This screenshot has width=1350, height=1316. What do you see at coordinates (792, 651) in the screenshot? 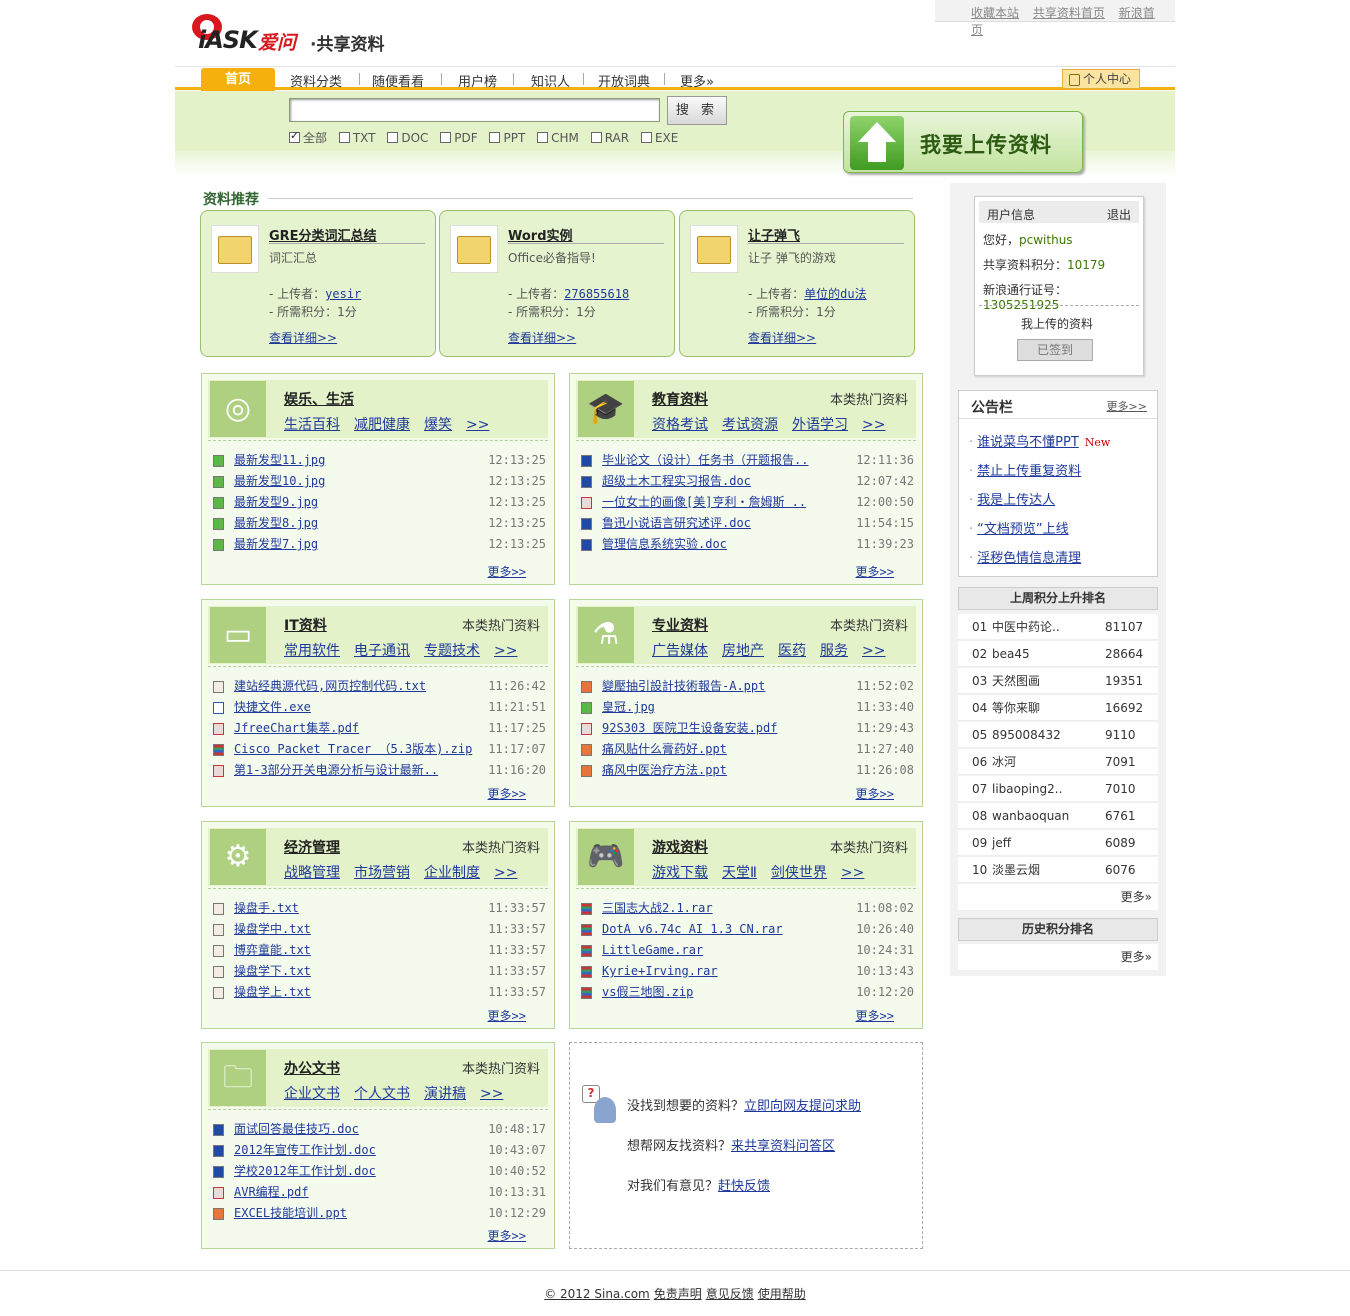
I see `subcategory-link: 医药` at bounding box center [792, 651].